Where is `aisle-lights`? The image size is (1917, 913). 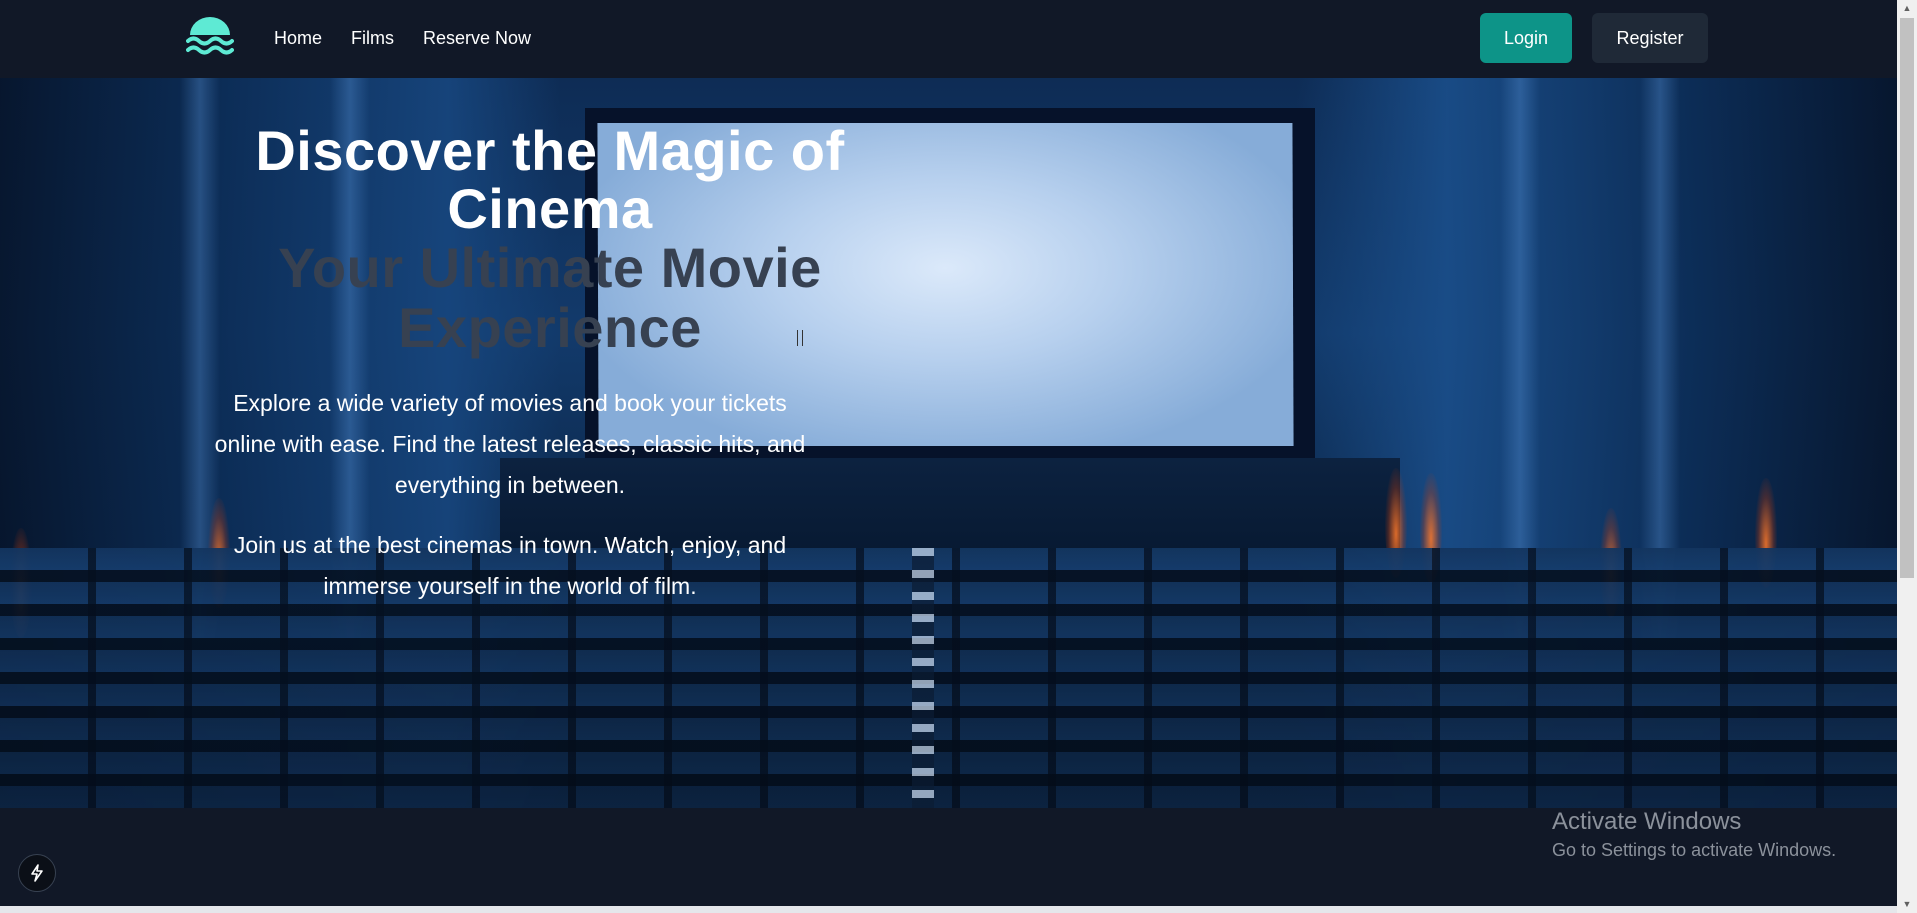
aisle-lights is located at coordinates (923, 678).